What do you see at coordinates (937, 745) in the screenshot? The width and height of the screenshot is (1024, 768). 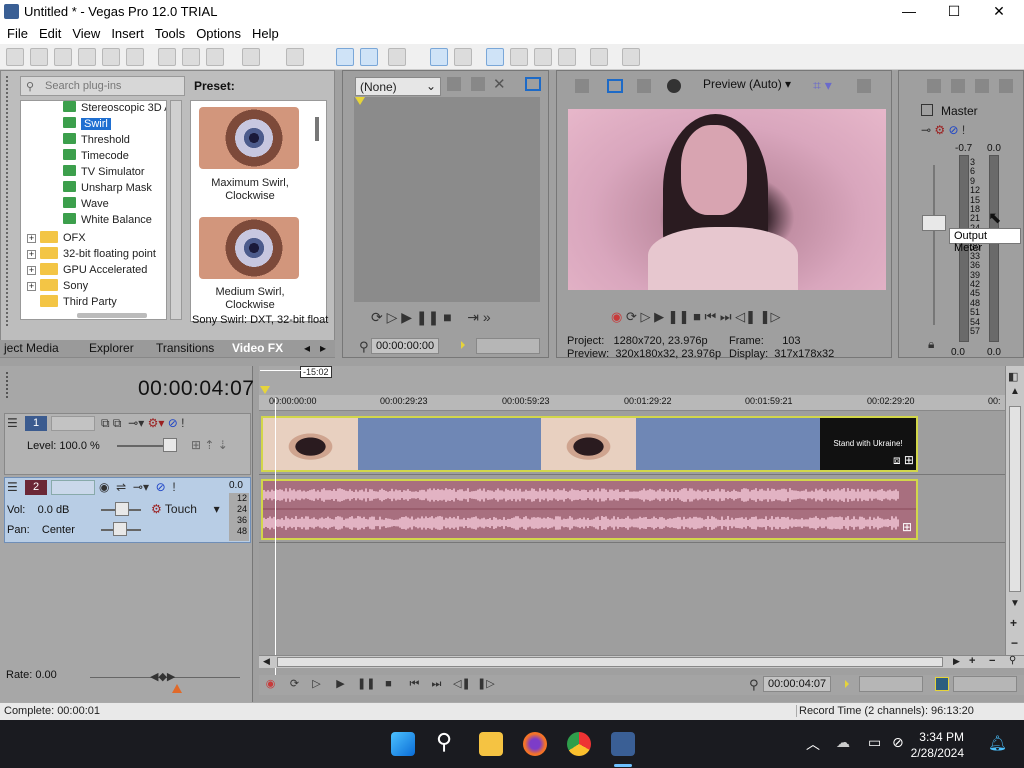 I see `taskbar-clock: 3:34 PM 2/28/2024` at bounding box center [937, 745].